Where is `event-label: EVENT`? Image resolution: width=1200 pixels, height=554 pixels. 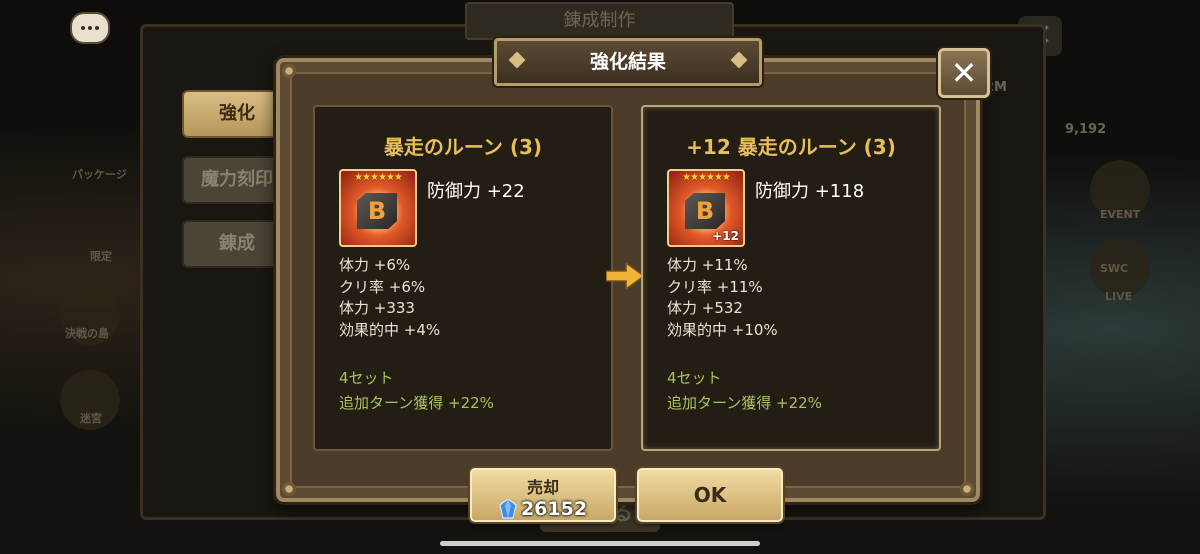 event-label: EVENT is located at coordinates (1120, 214).